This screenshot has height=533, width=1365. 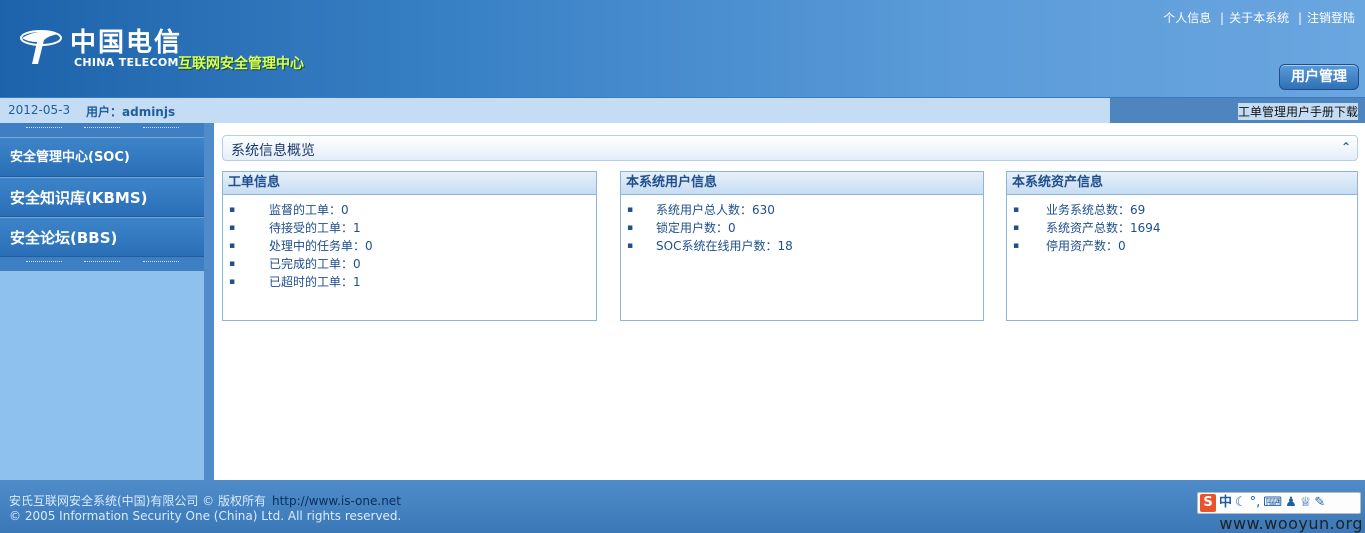 I want to click on panel-title: 本系统资产信息, so click(x=1182, y=183).